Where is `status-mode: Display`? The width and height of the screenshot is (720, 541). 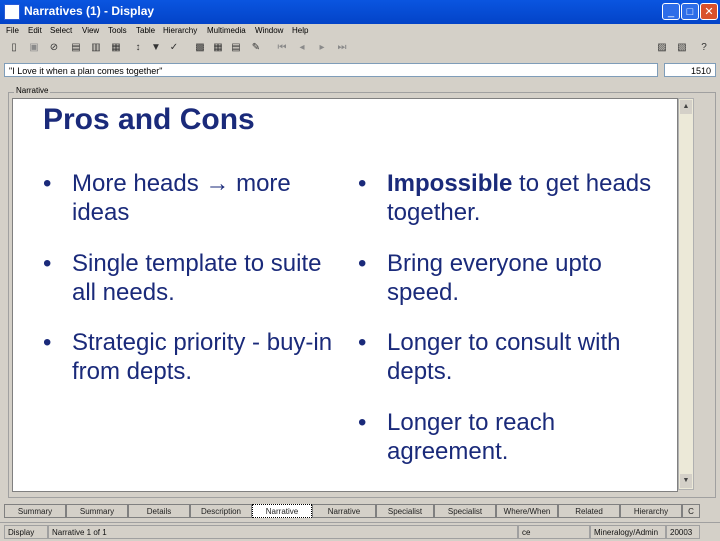 status-mode: Display is located at coordinates (26, 532).